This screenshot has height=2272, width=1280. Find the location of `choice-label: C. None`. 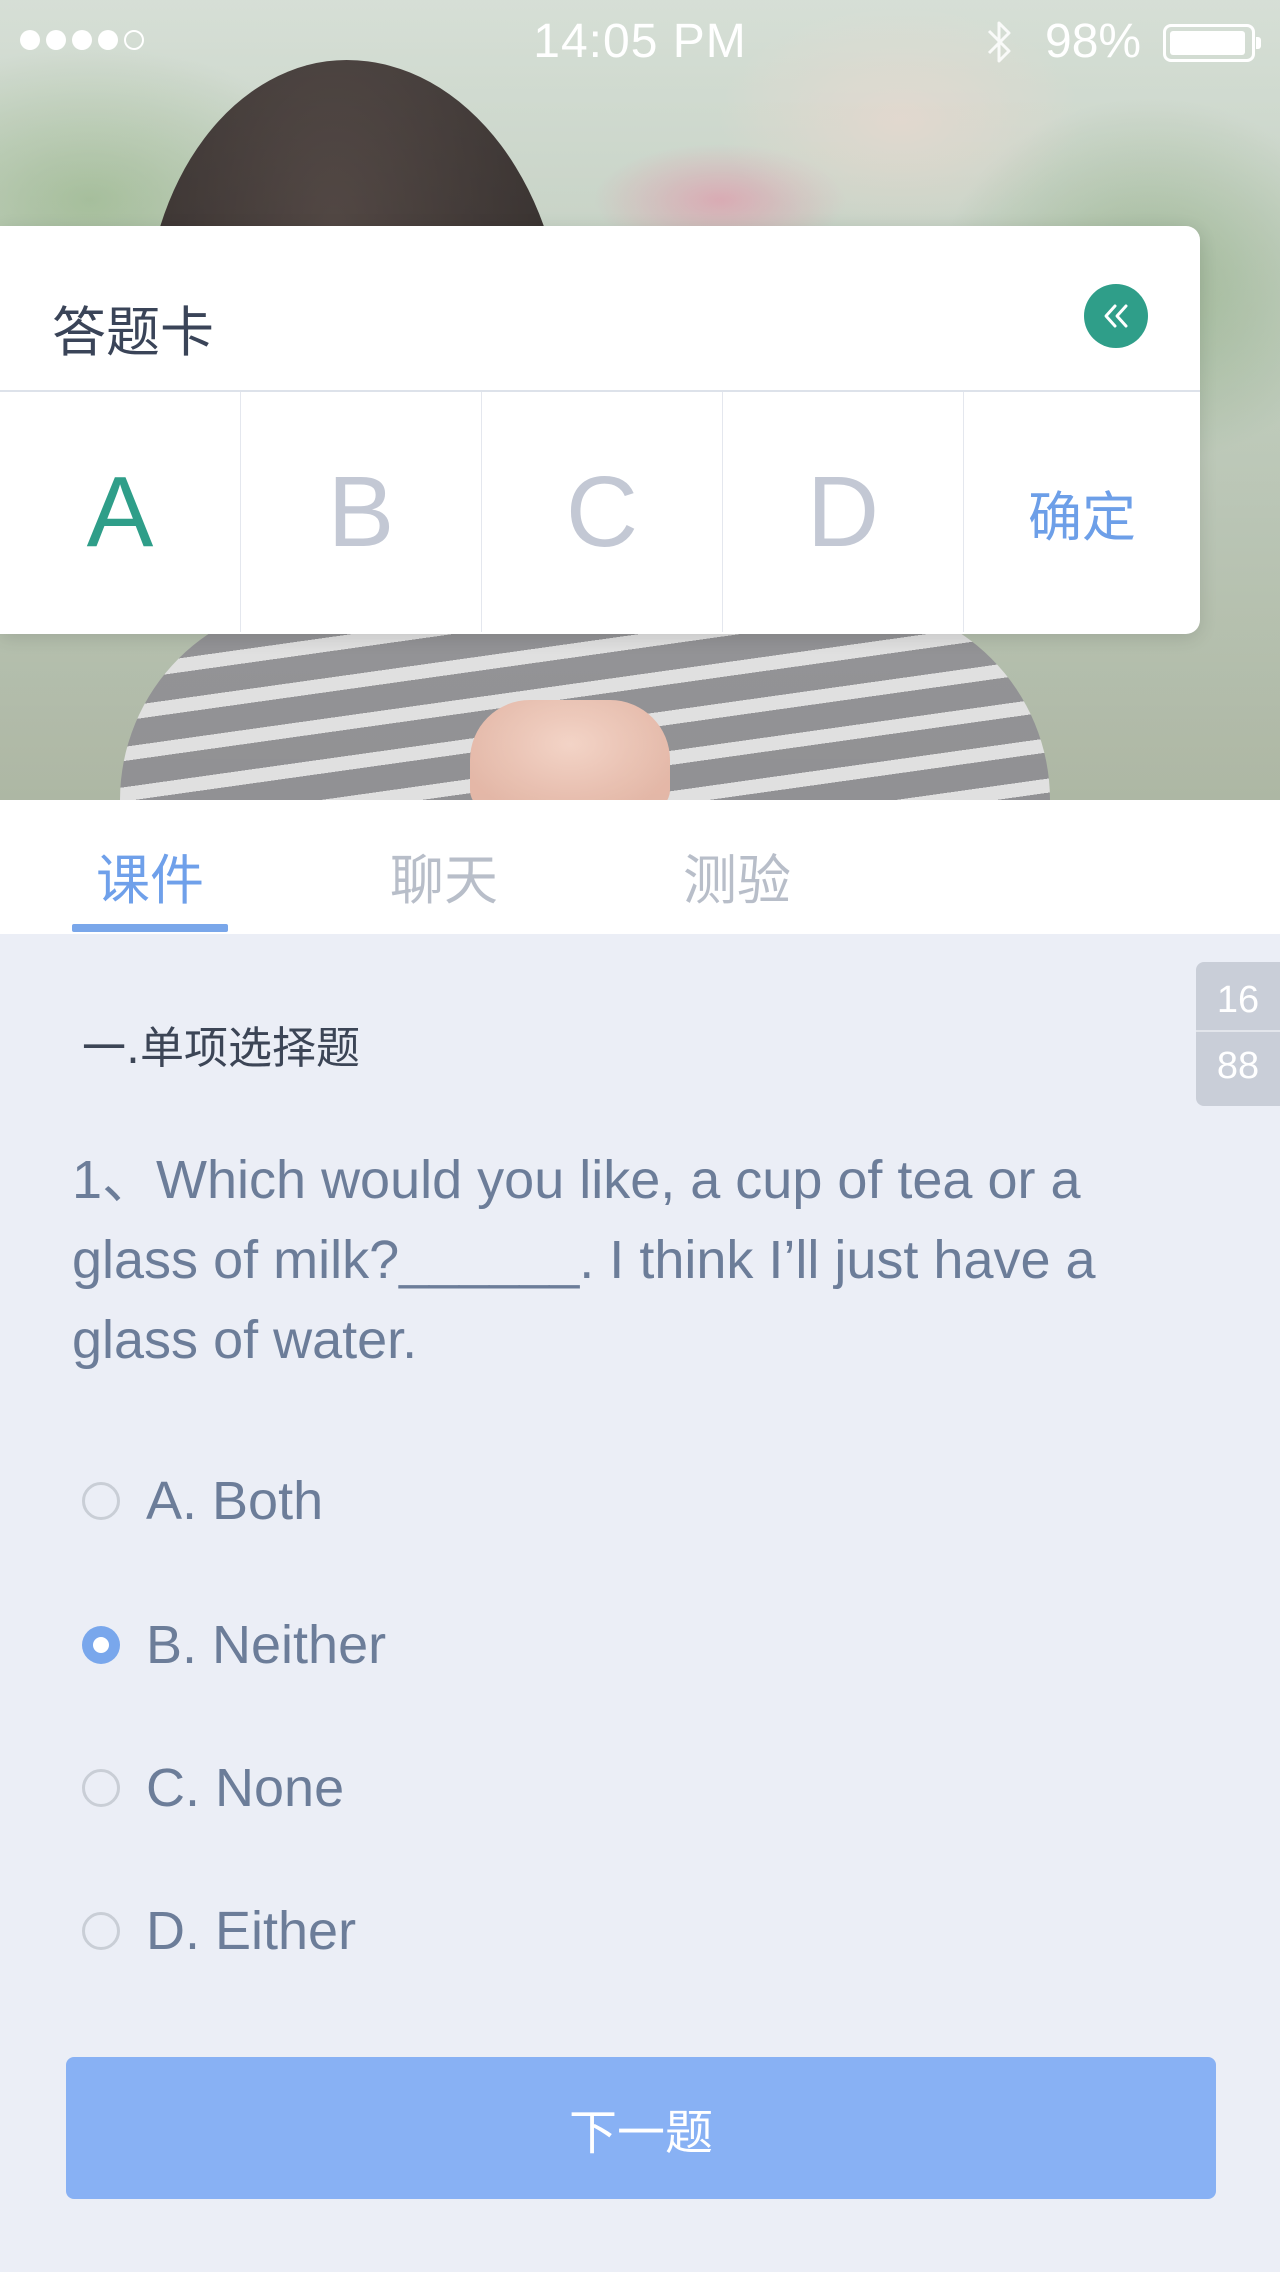

choice-label: C. None is located at coordinates (245, 1788).